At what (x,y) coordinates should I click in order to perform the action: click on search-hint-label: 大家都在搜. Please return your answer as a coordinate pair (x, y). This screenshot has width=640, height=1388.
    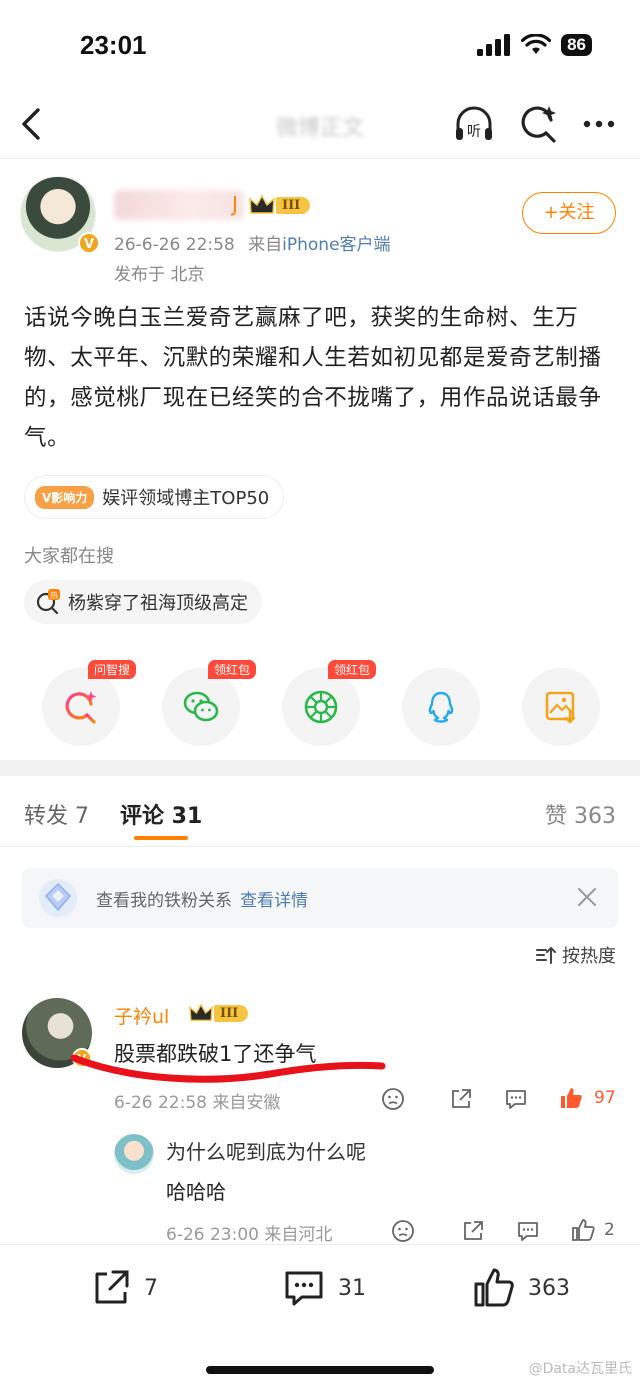
    Looking at the image, I should click on (69, 556).